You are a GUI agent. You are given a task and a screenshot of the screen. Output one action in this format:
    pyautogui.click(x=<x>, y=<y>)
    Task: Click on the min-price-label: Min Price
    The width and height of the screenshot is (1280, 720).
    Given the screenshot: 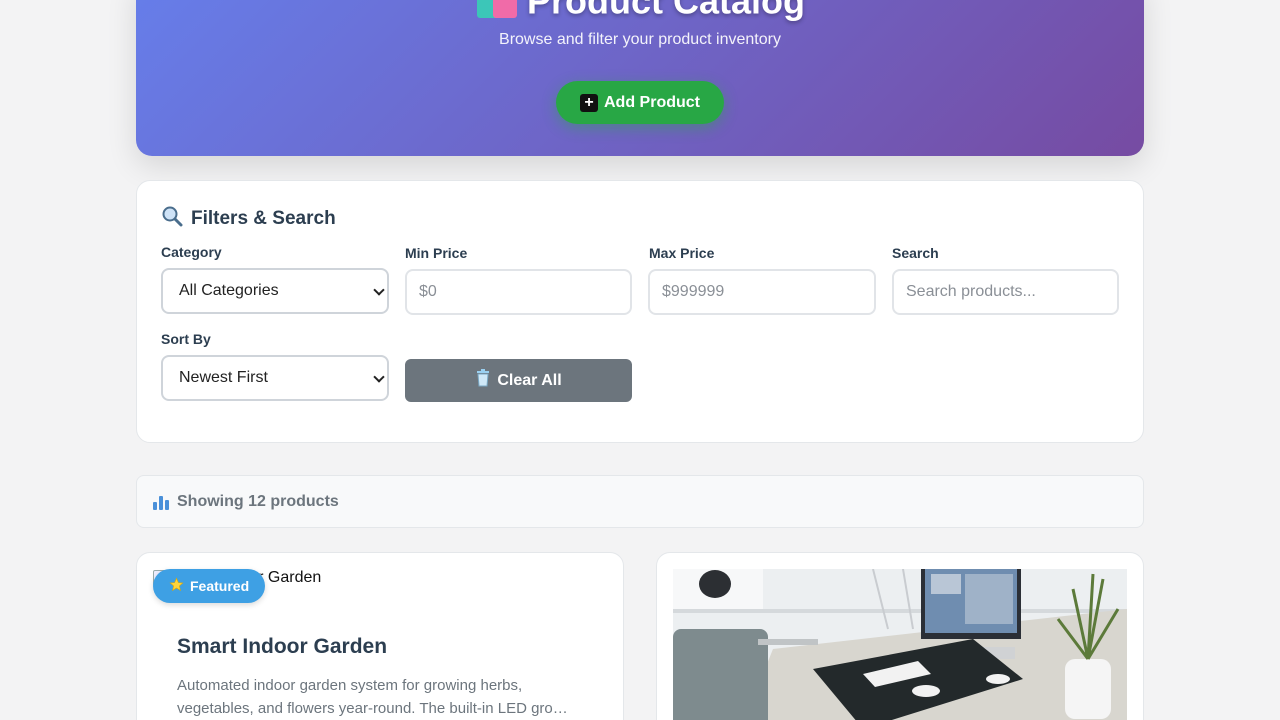 What is the action you would take?
    pyautogui.click(x=436, y=253)
    